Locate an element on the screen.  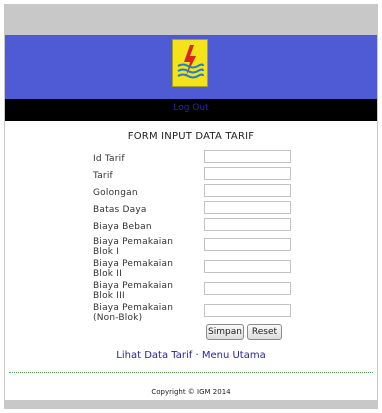
field-label: Biaya Pemakaian Blok III is located at coordinates (133, 291).